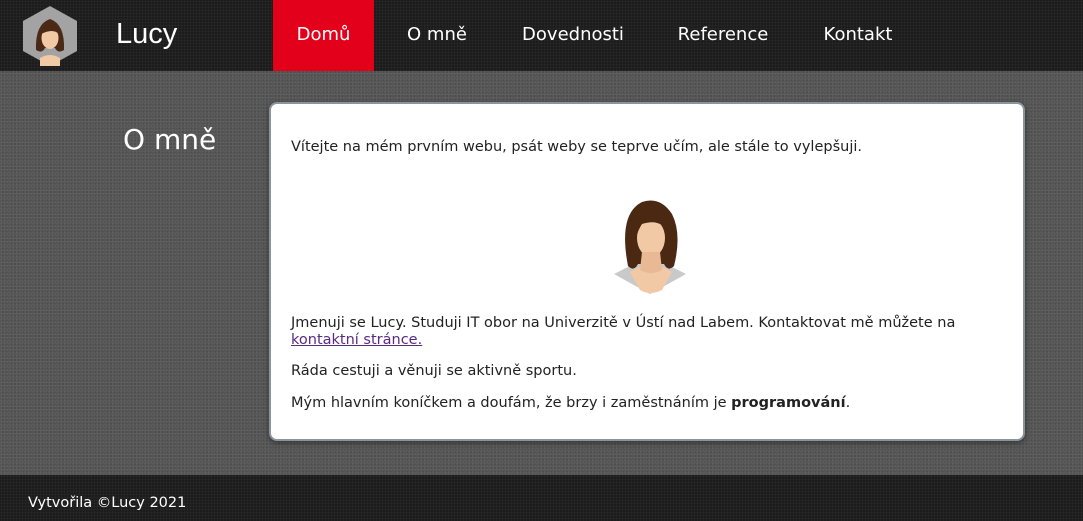 The width and height of the screenshot is (1083, 521). I want to click on nav-item-o-mne: O mně, so click(437, 35).